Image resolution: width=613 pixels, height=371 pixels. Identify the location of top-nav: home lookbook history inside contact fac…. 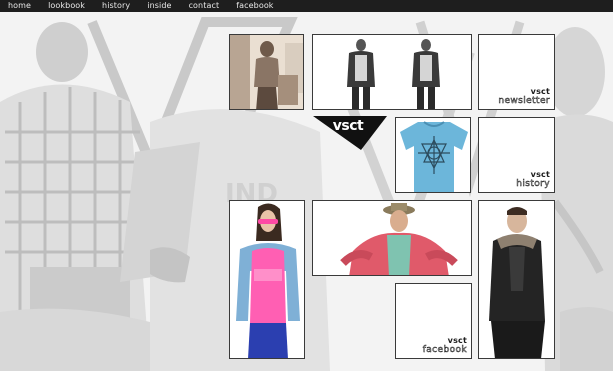
(306, 6).